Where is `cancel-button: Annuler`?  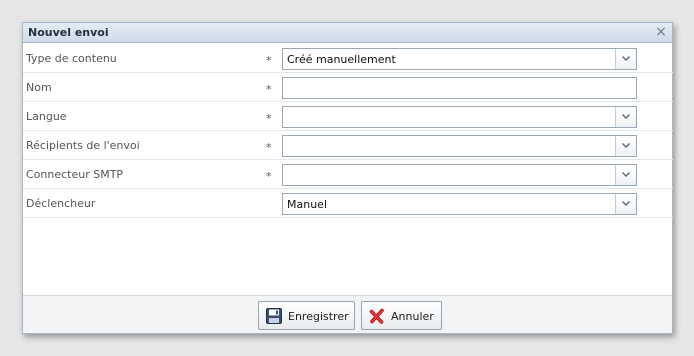 cancel-button: Annuler is located at coordinates (401, 315).